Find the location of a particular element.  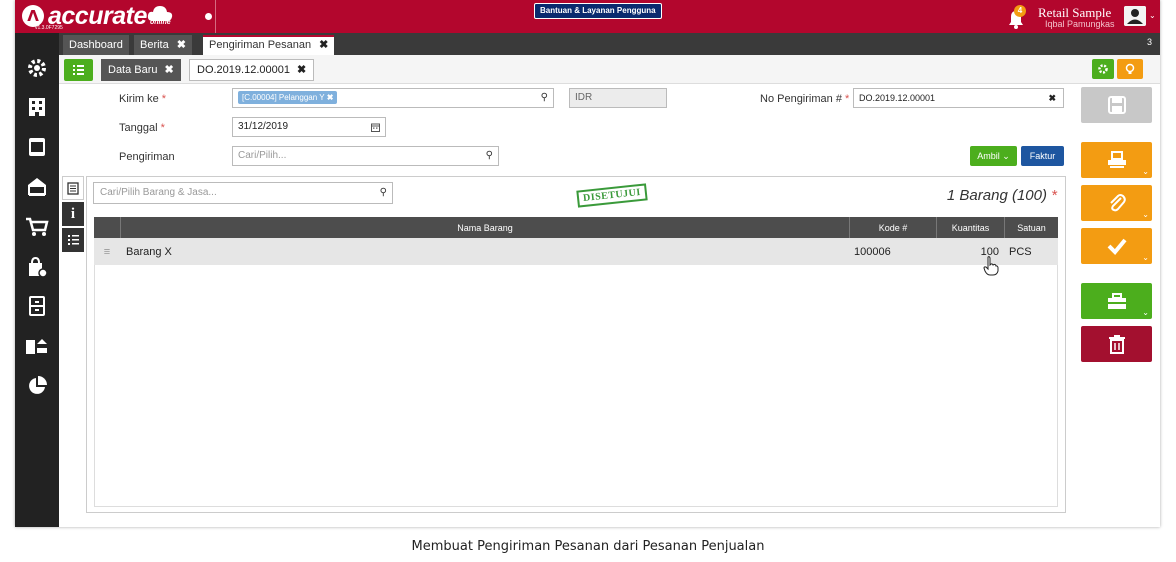

save-button is located at coordinates (1116, 105).